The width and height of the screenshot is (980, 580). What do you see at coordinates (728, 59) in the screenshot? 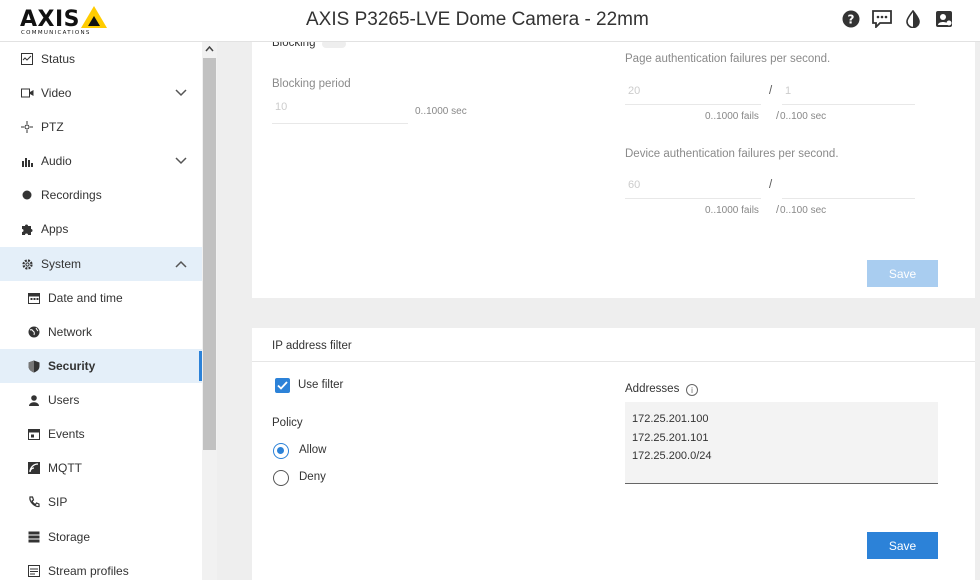
I see `page-auth-label: Page authentication failures per second.` at bounding box center [728, 59].